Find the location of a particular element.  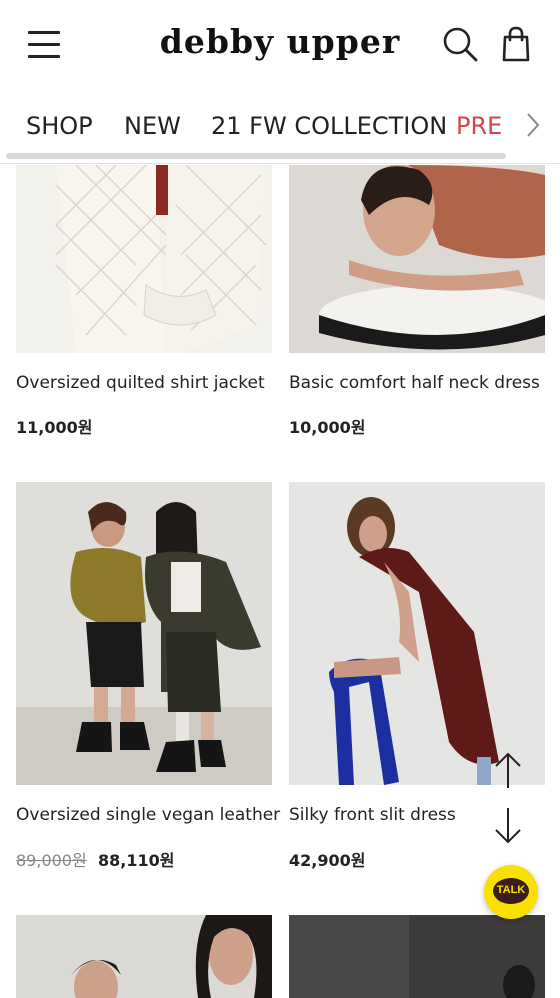

product-original-price: 89,000원 is located at coordinates (51, 860).